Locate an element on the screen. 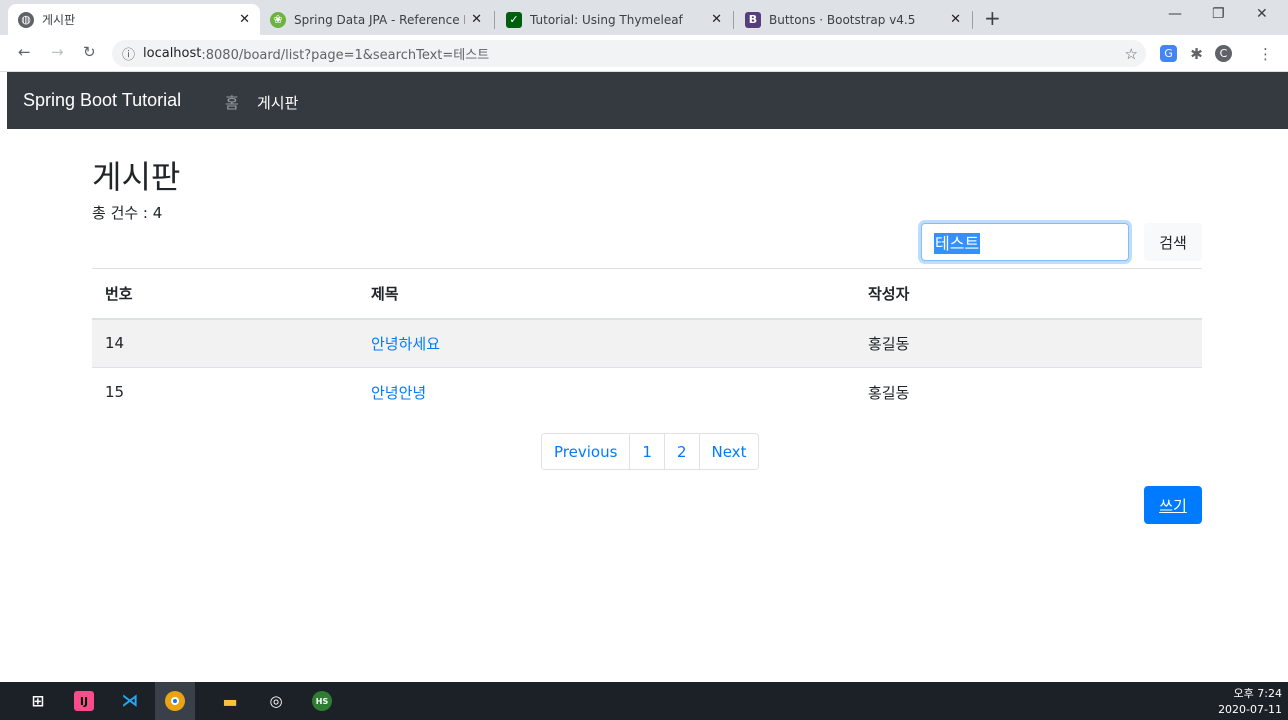  search-input: 테스트 is located at coordinates (1025, 242).